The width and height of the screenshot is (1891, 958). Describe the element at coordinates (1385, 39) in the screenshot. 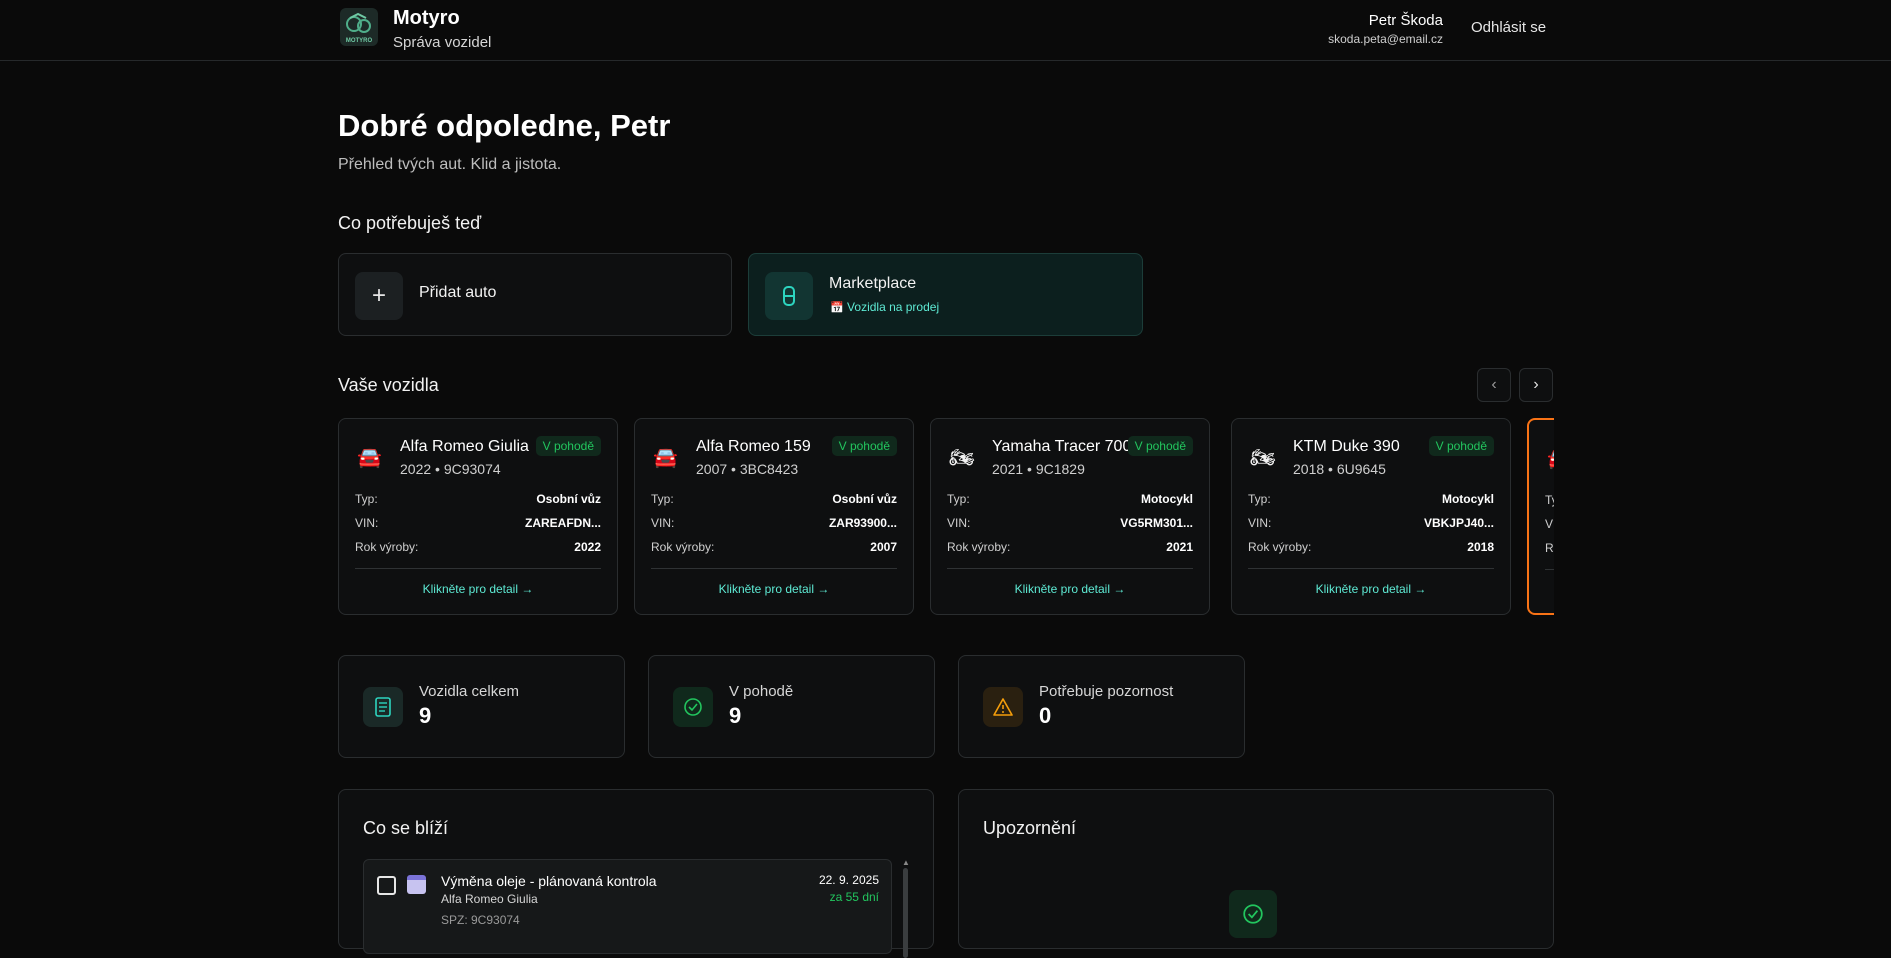

I see `user-email: skoda.peta@email.cz` at that location.